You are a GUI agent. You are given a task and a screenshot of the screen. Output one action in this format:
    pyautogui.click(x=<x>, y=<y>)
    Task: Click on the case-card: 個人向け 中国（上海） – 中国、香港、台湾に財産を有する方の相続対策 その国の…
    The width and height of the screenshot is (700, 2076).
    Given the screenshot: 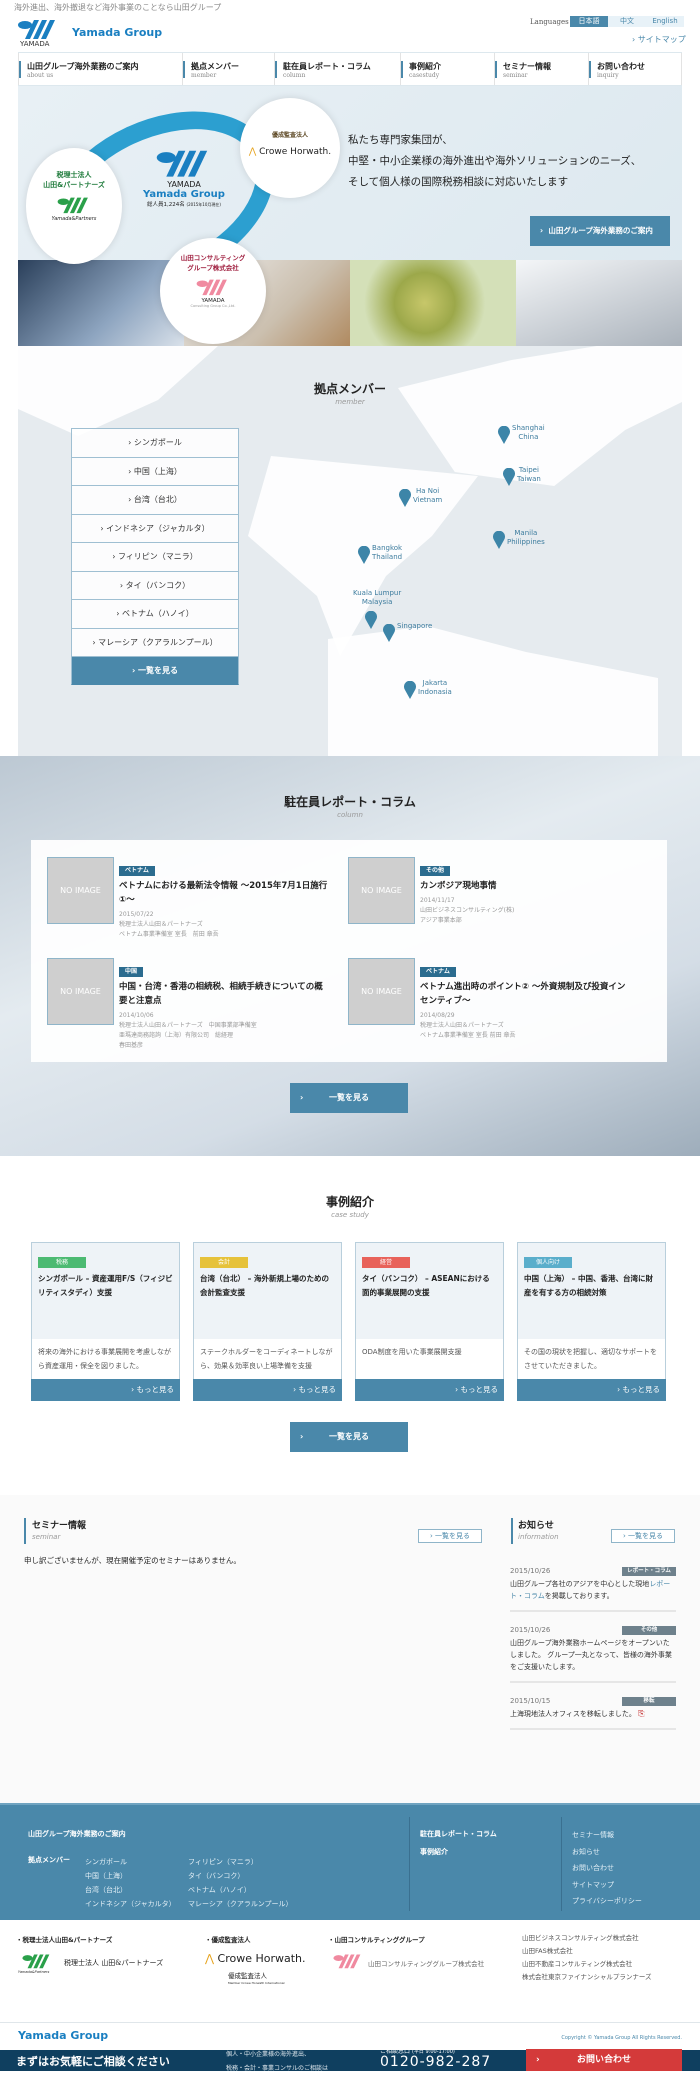 What is the action you would take?
    pyautogui.click(x=591, y=1321)
    